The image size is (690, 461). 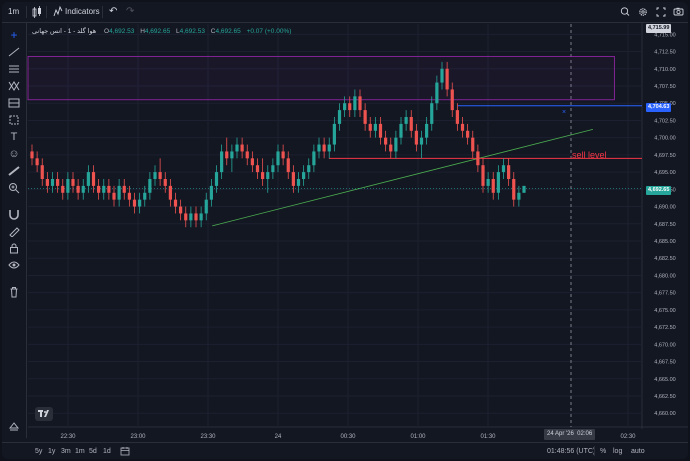 What do you see at coordinates (192, 31) in the screenshot?
I see `ohlc-low: 4,692.53` at bounding box center [192, 31].